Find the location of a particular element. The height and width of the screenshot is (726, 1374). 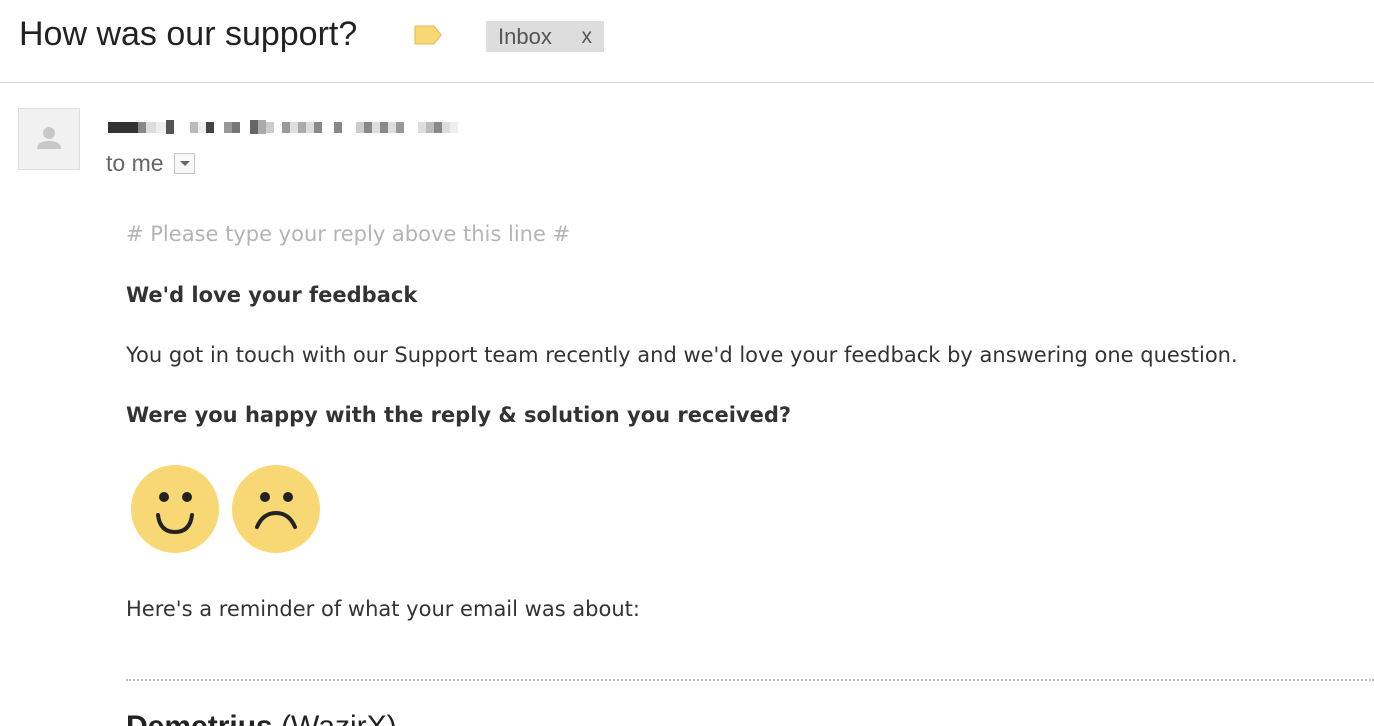

inbox-chip-label: Inbox is located at coordinates (525, 36).